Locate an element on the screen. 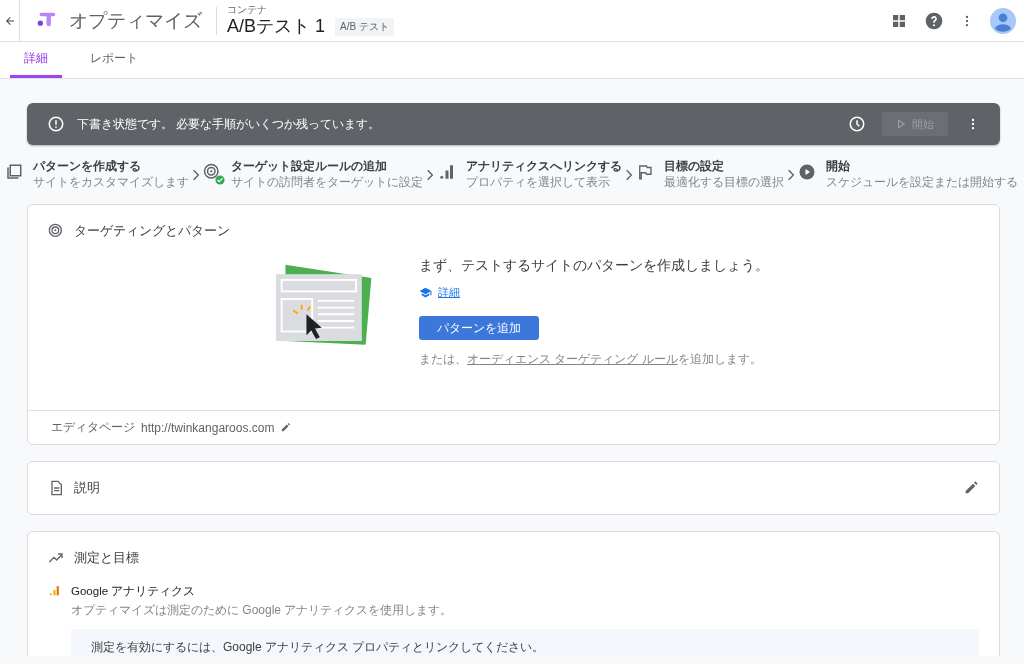 The height and width of the screenshot is (664, 1024). add-variant-button: パターンを追加 is located at coordinates (479, 328).